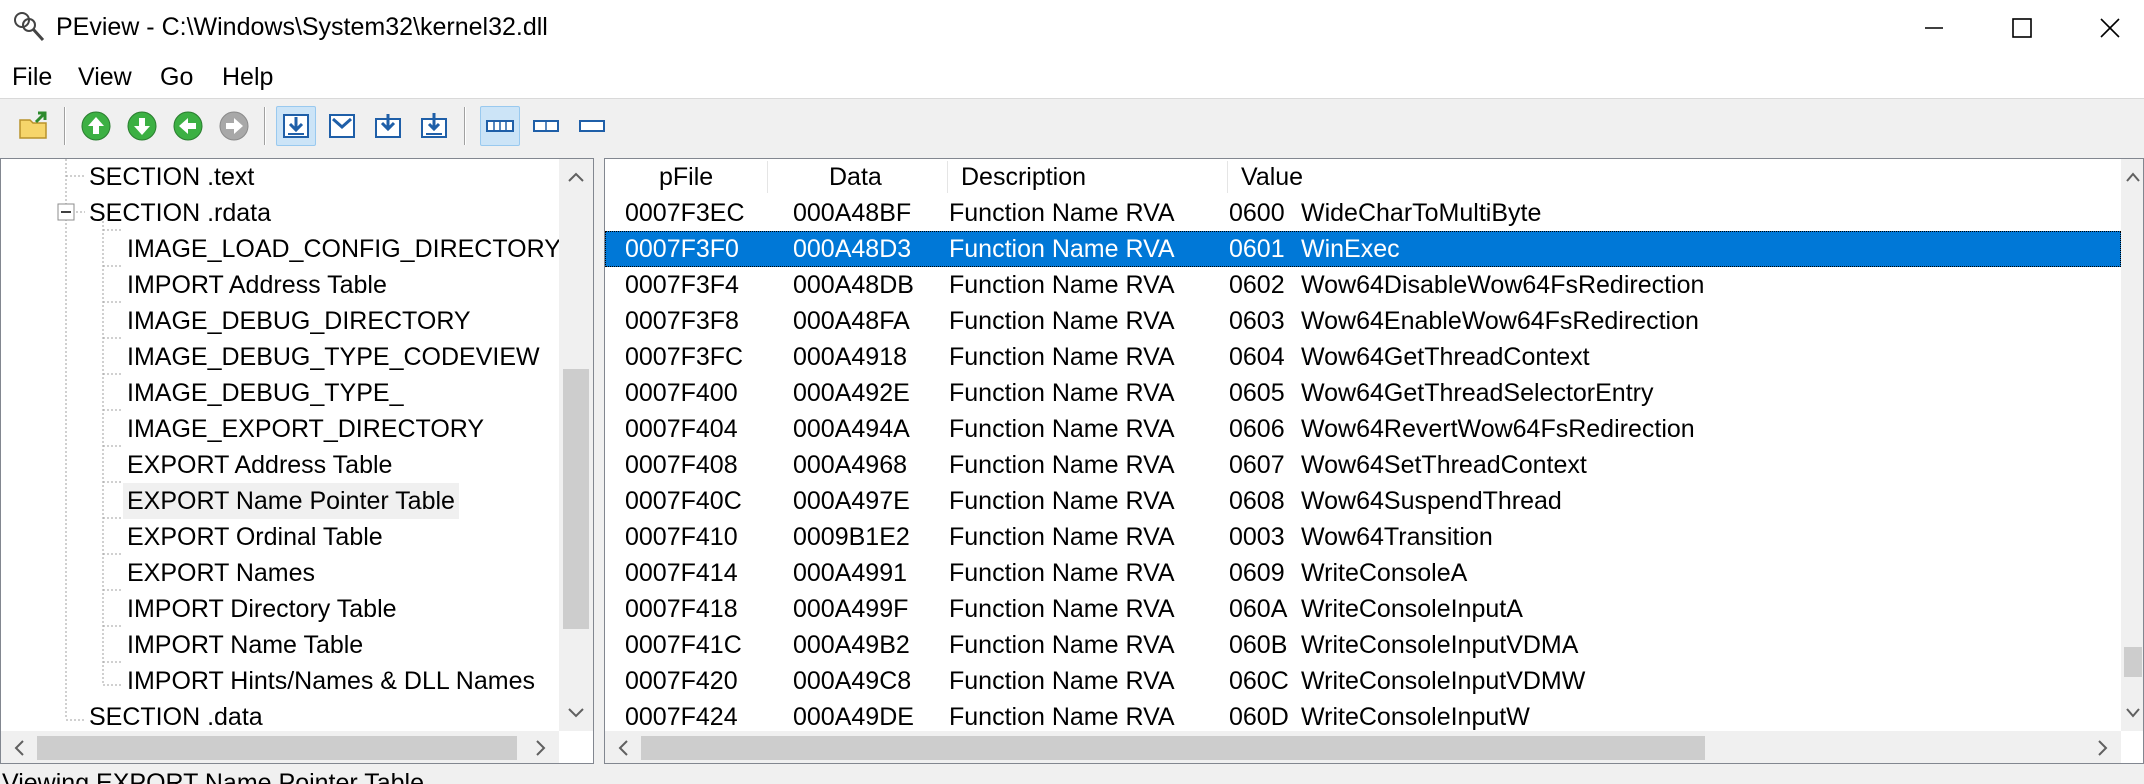  I want to click on tree-item: IMPORT Address Table, so click(257, 285).